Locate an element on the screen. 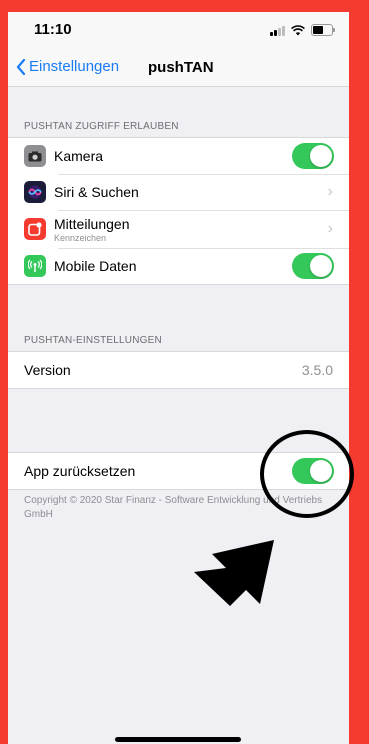 The width and height of the screenshot is (369, 744). camera-toggle is located at coordinates (313, 156).